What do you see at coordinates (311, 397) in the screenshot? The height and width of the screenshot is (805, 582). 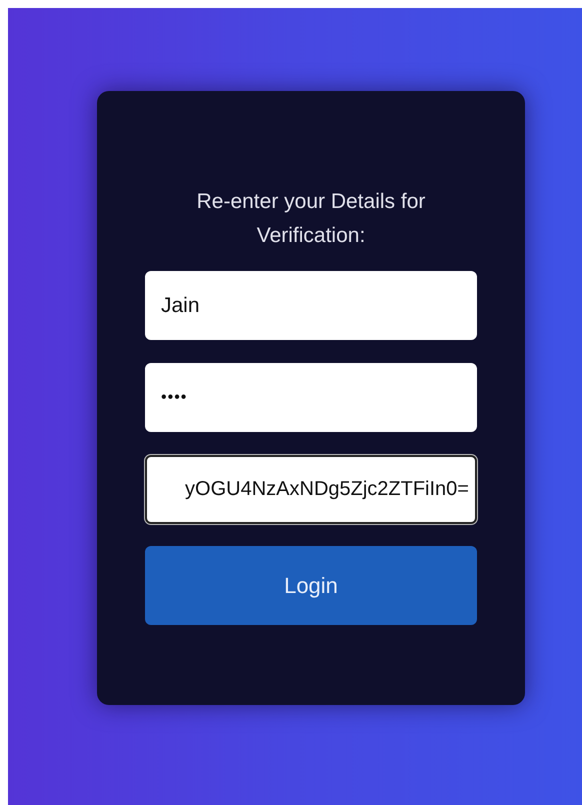 I see `password-field: ••••` at bounding box center [311, 397].